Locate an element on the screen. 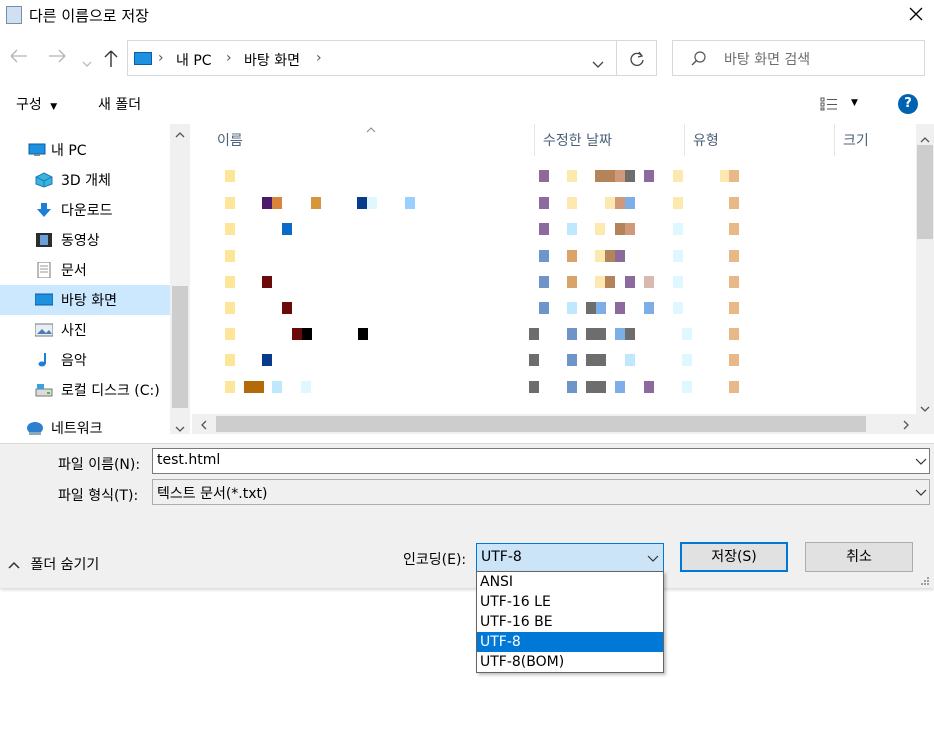  file-list-horizontal-scrollbar is located at coordinates (563, 424).